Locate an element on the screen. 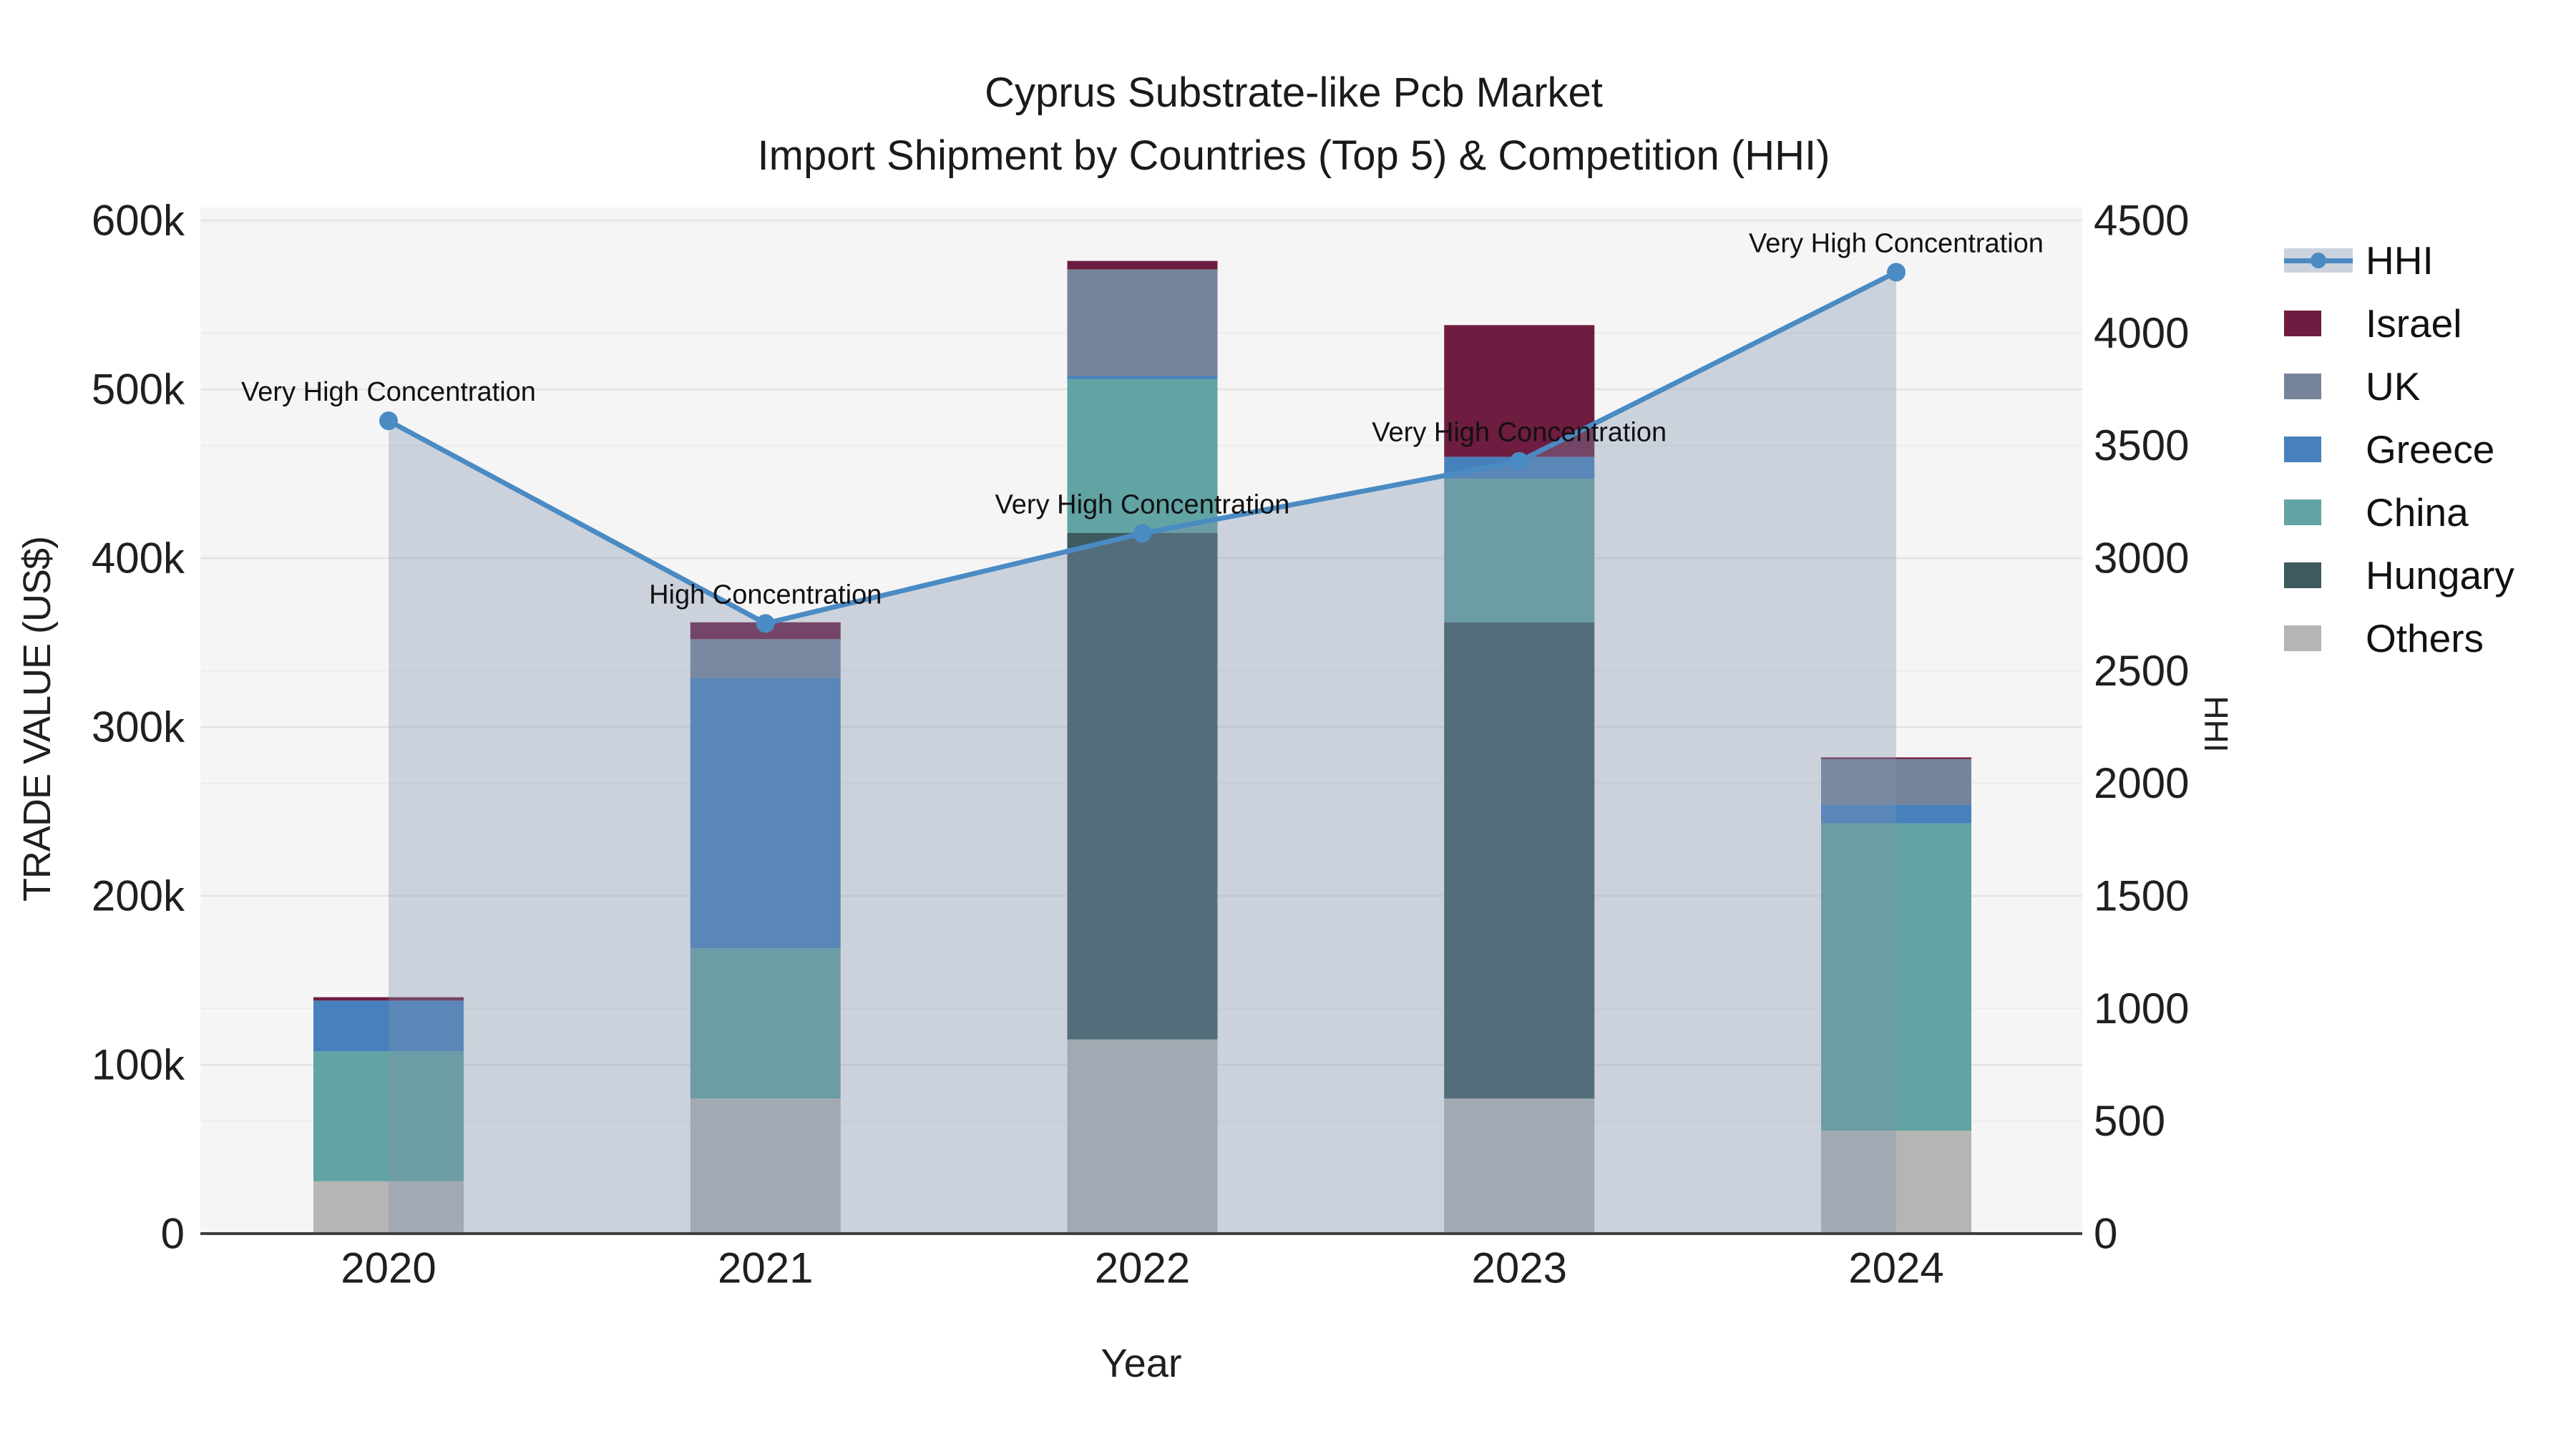 The image size is (2576, 1449). legend-label: HHI is located at coordinates (2400, 260).